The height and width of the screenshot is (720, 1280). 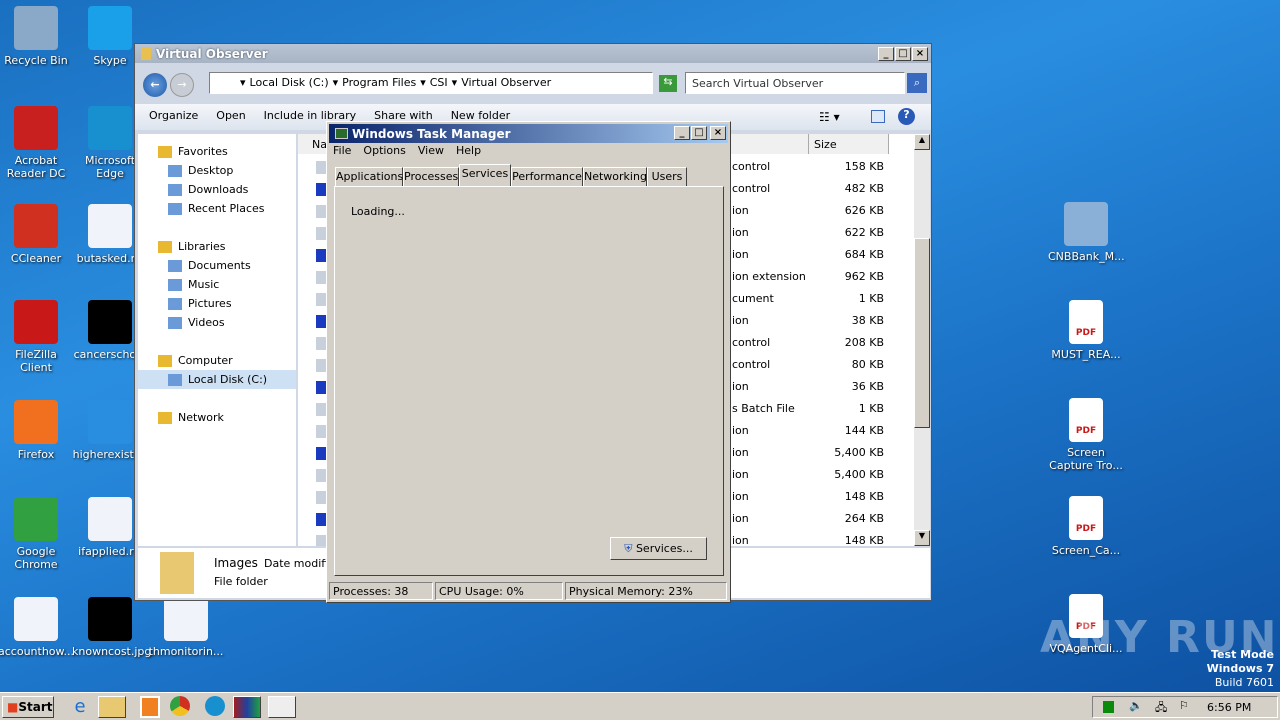 I want to click on desktop-icon-left-5: Google Chrome, so click(x=37, y=534).